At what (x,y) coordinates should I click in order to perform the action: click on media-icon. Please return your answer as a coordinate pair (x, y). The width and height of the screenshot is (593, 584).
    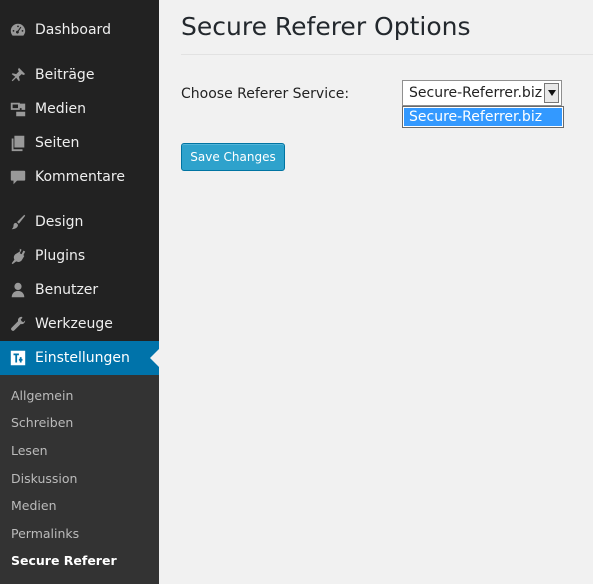
    Looking at the image, I should click on (18, 109).